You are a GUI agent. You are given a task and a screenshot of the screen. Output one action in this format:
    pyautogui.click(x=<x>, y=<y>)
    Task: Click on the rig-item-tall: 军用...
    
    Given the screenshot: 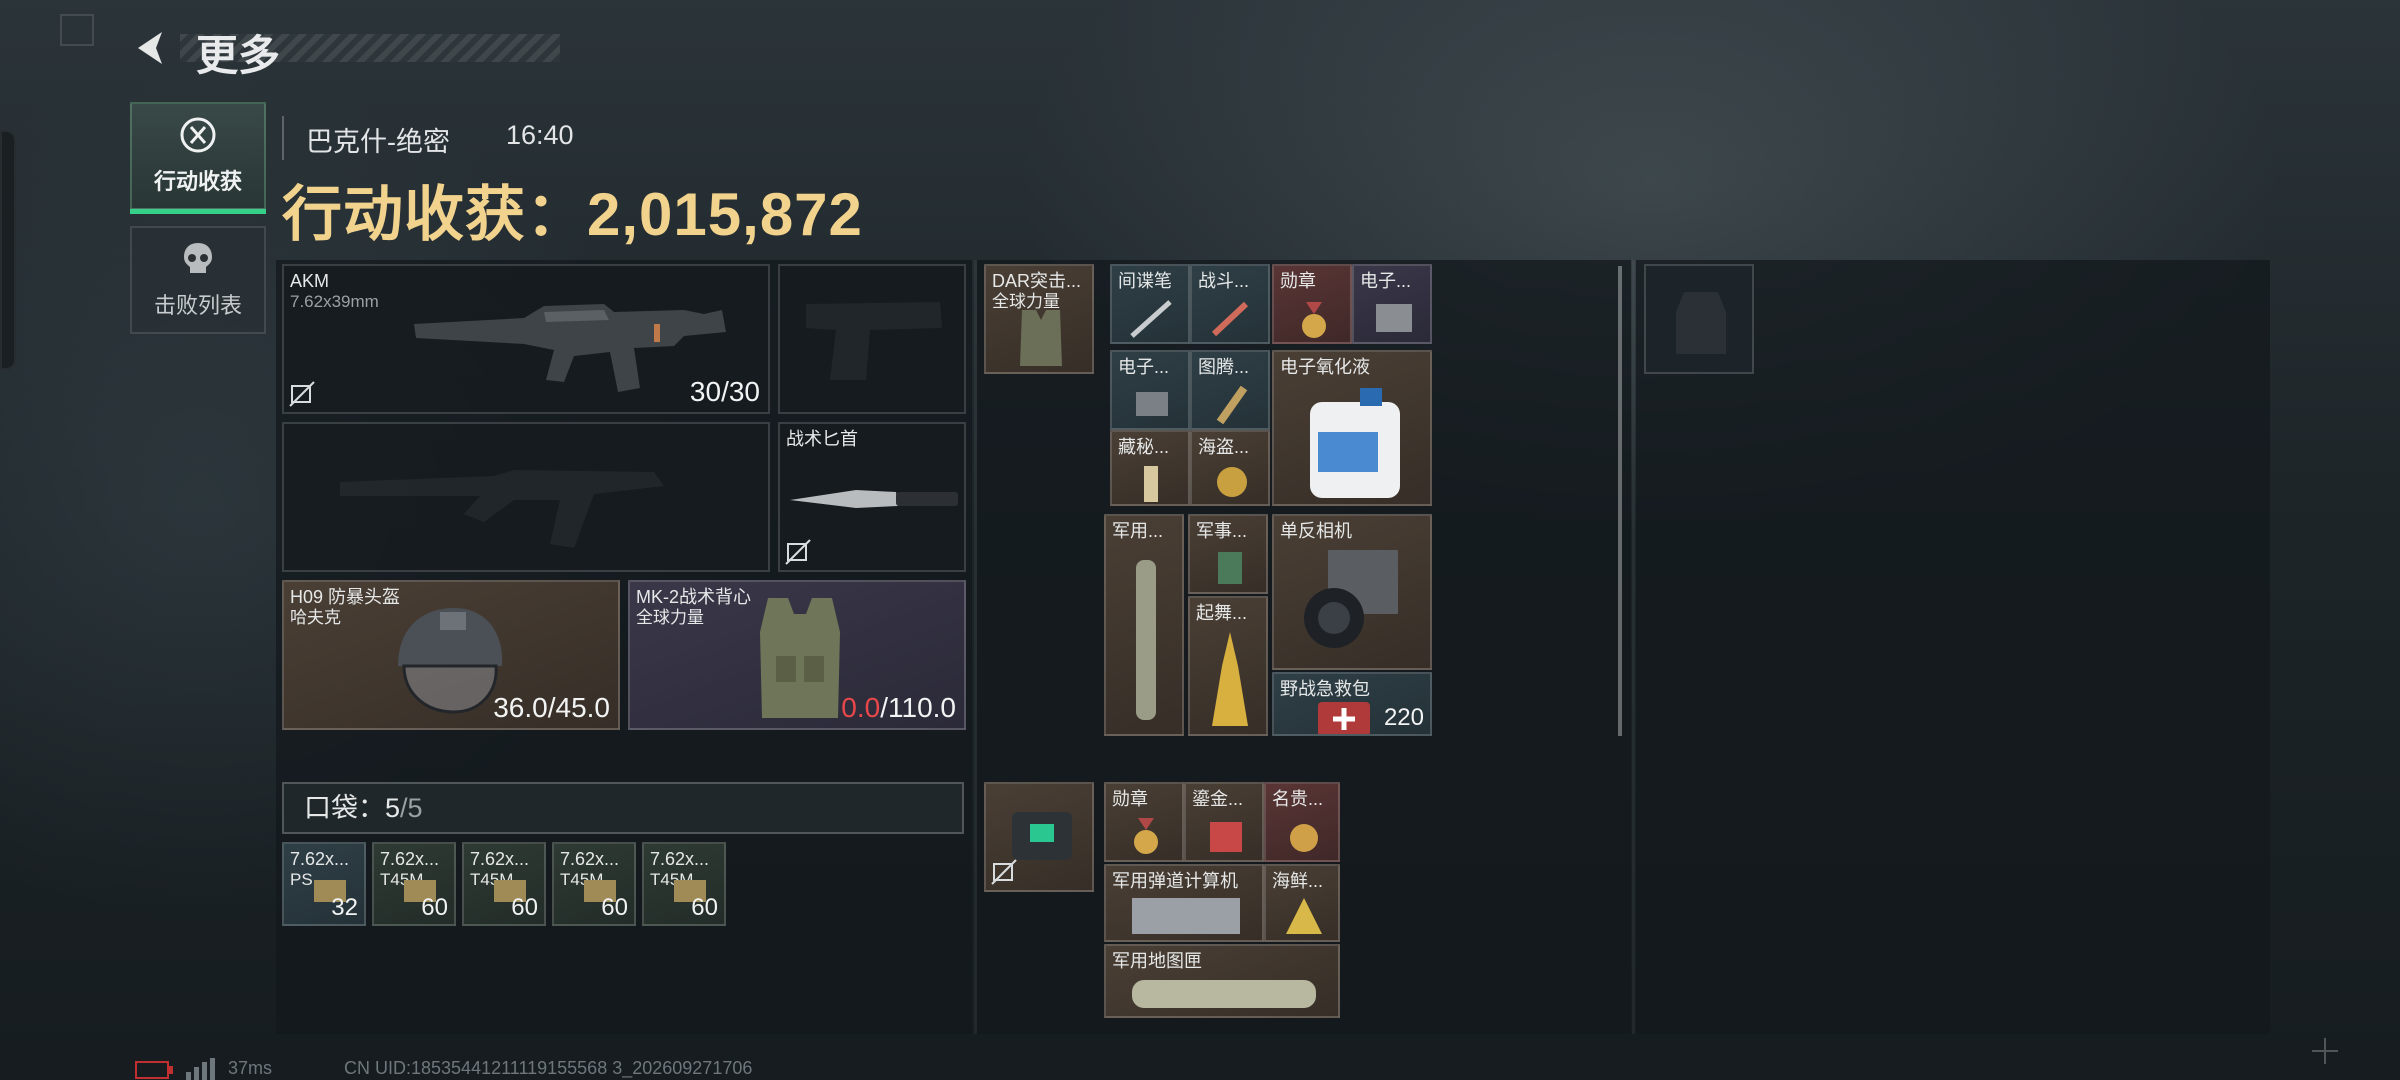 What is the action you would take?
    pyautogui.click(x=1144, y=625)
    